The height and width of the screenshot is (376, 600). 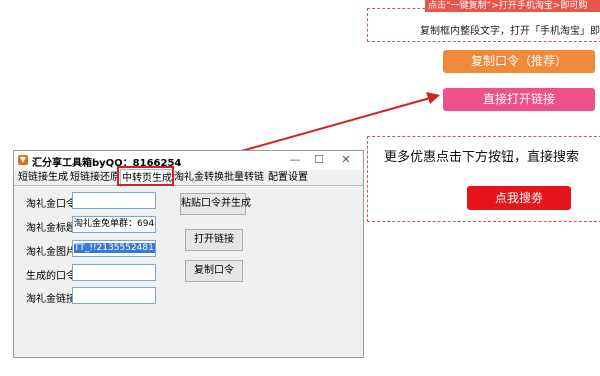 I want to click on tlj-image-input: TT_!!2135552481.jpg, so click(x=114, y=248).